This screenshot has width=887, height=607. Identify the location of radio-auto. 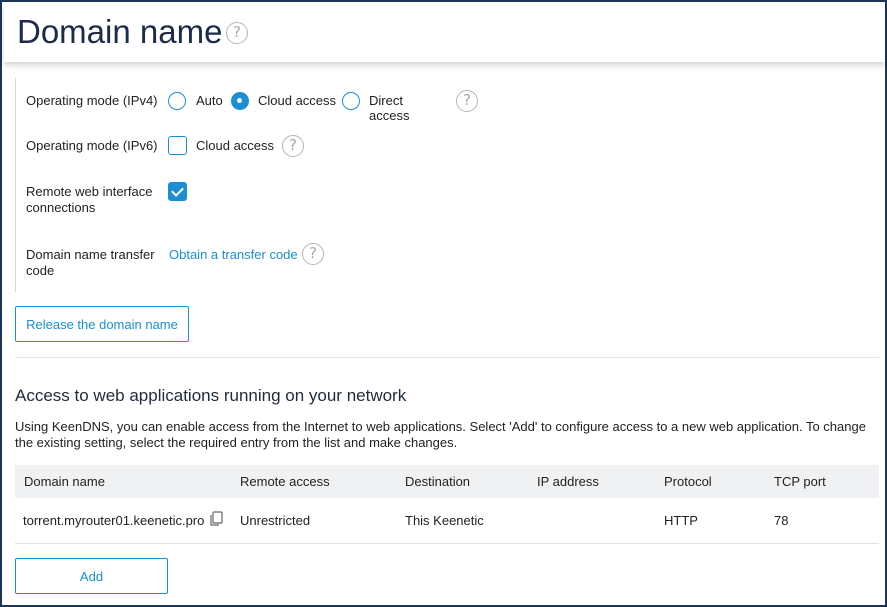
(177, 101).